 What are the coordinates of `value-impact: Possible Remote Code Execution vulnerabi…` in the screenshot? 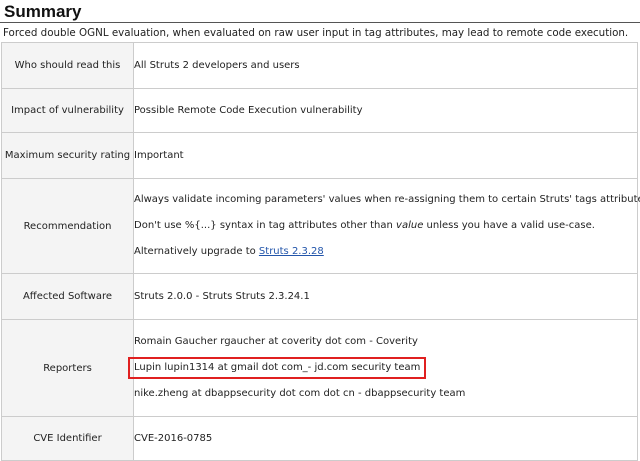 It's located at (385, 110).